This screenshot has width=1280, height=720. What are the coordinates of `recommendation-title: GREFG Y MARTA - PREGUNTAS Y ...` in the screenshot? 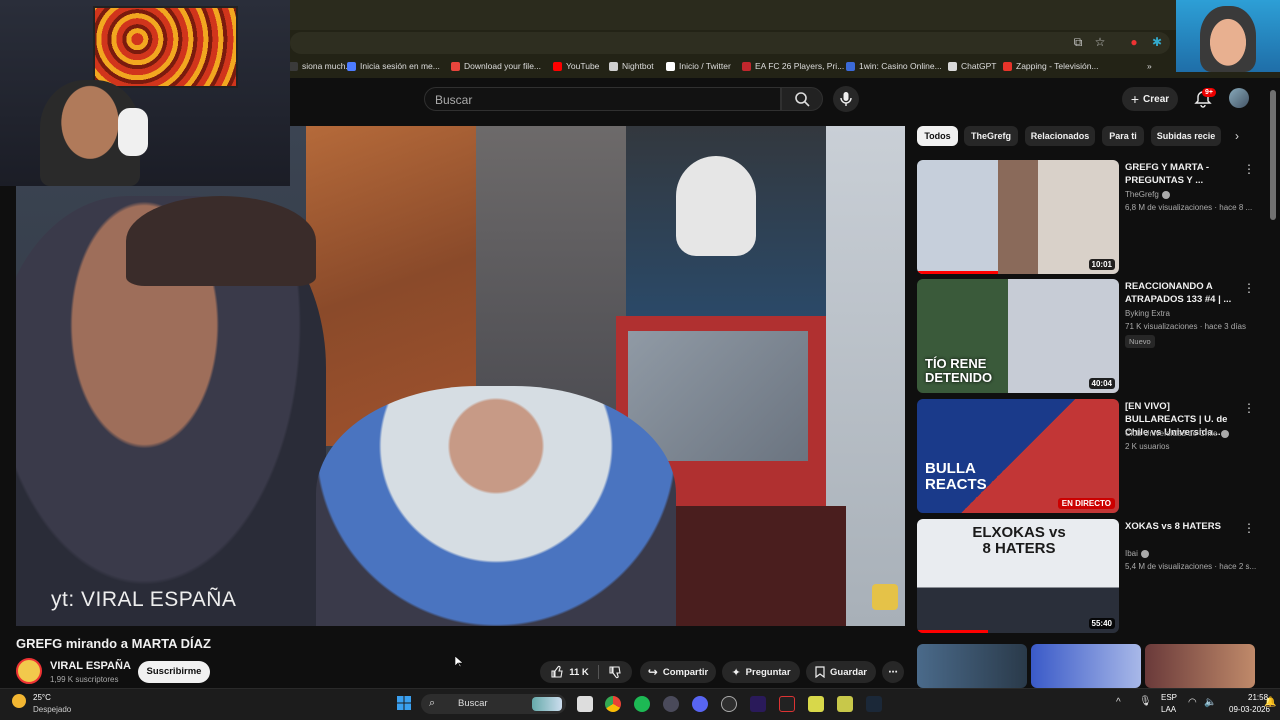 It's located at (1184, 174).